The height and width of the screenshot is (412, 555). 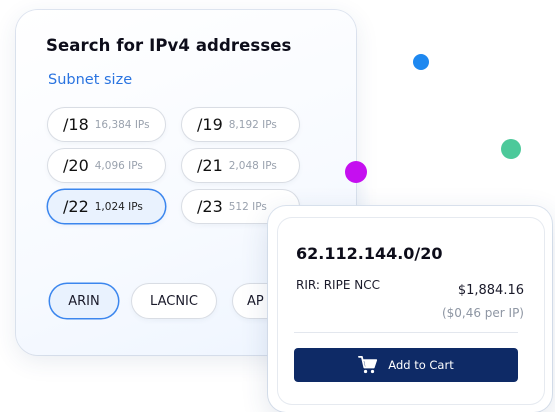 What do you see at coordinates (421, 62) in the screenshot?
I see `decorative-dot-blue` at bounding box center [421, 62].